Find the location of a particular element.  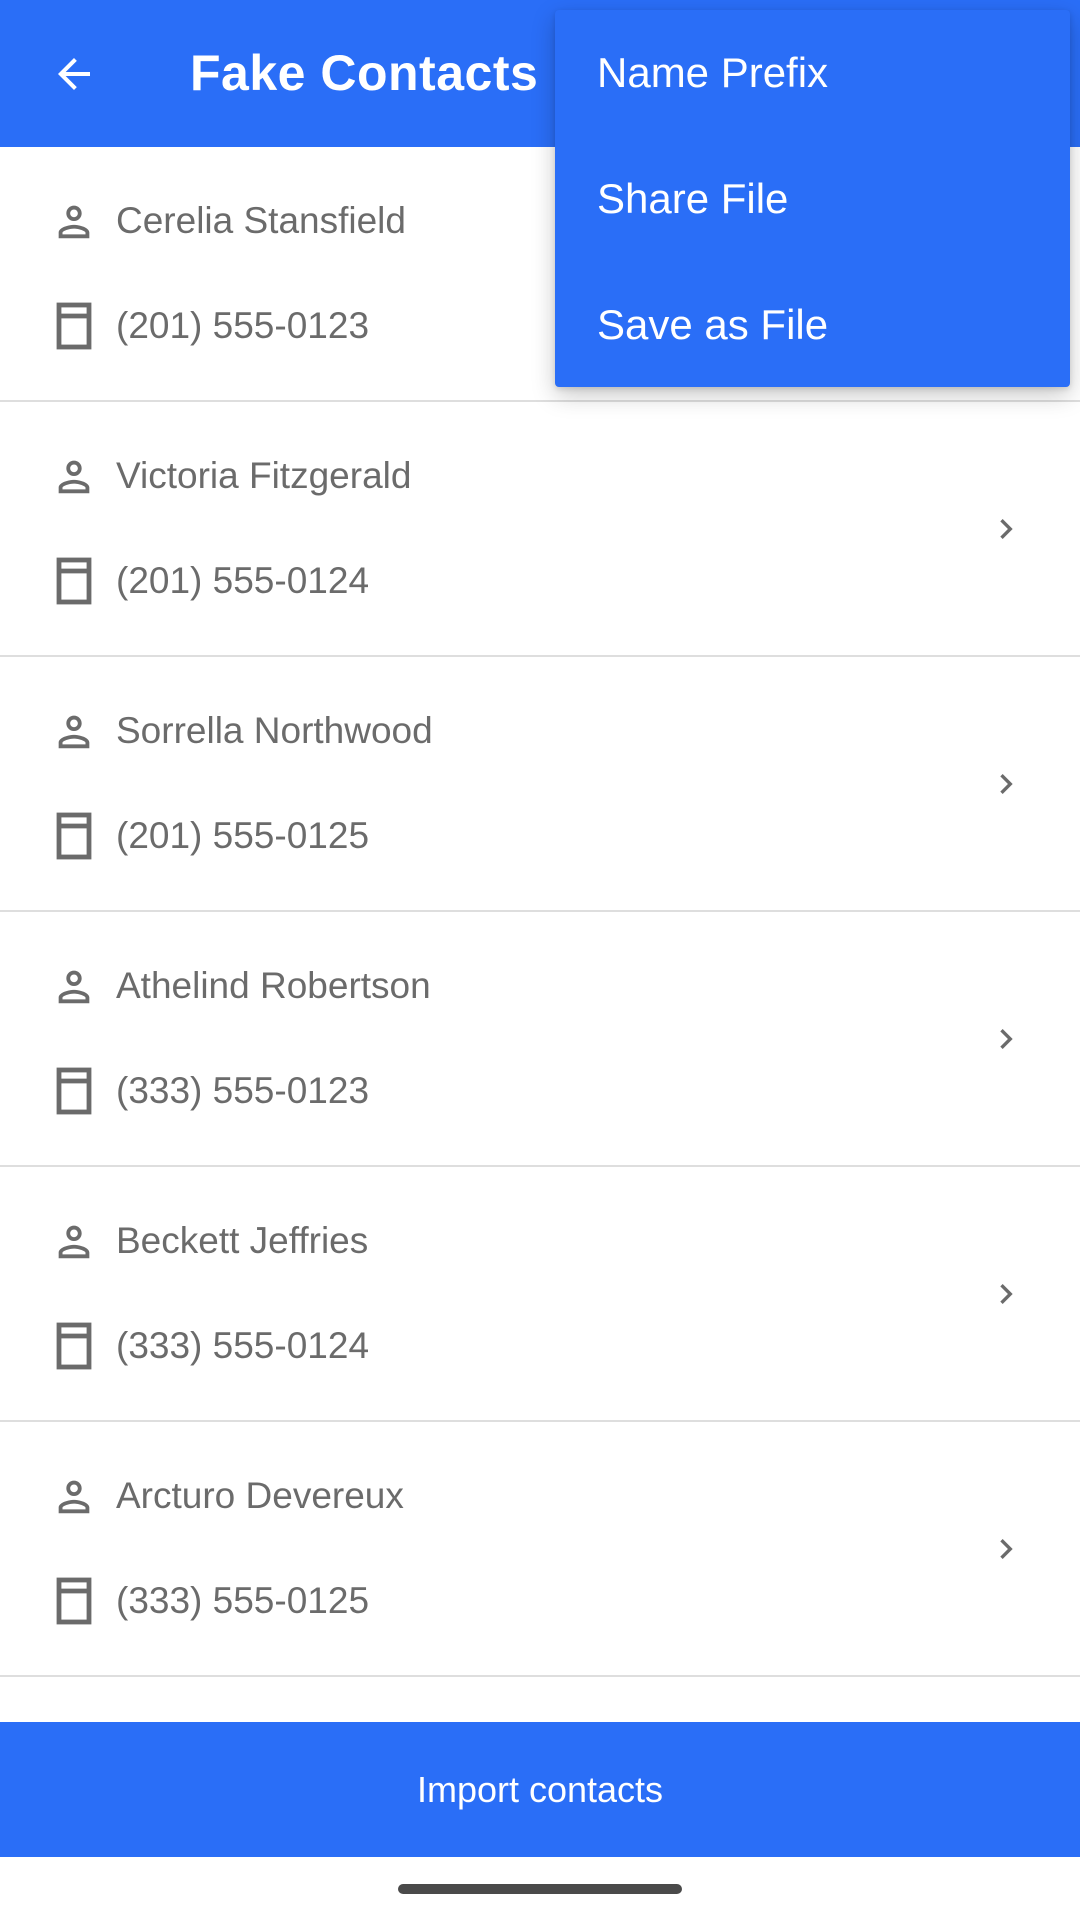

contact-row: Victoria Fitzgerald (201) 555-0124 is located at coordinates (540, 529).